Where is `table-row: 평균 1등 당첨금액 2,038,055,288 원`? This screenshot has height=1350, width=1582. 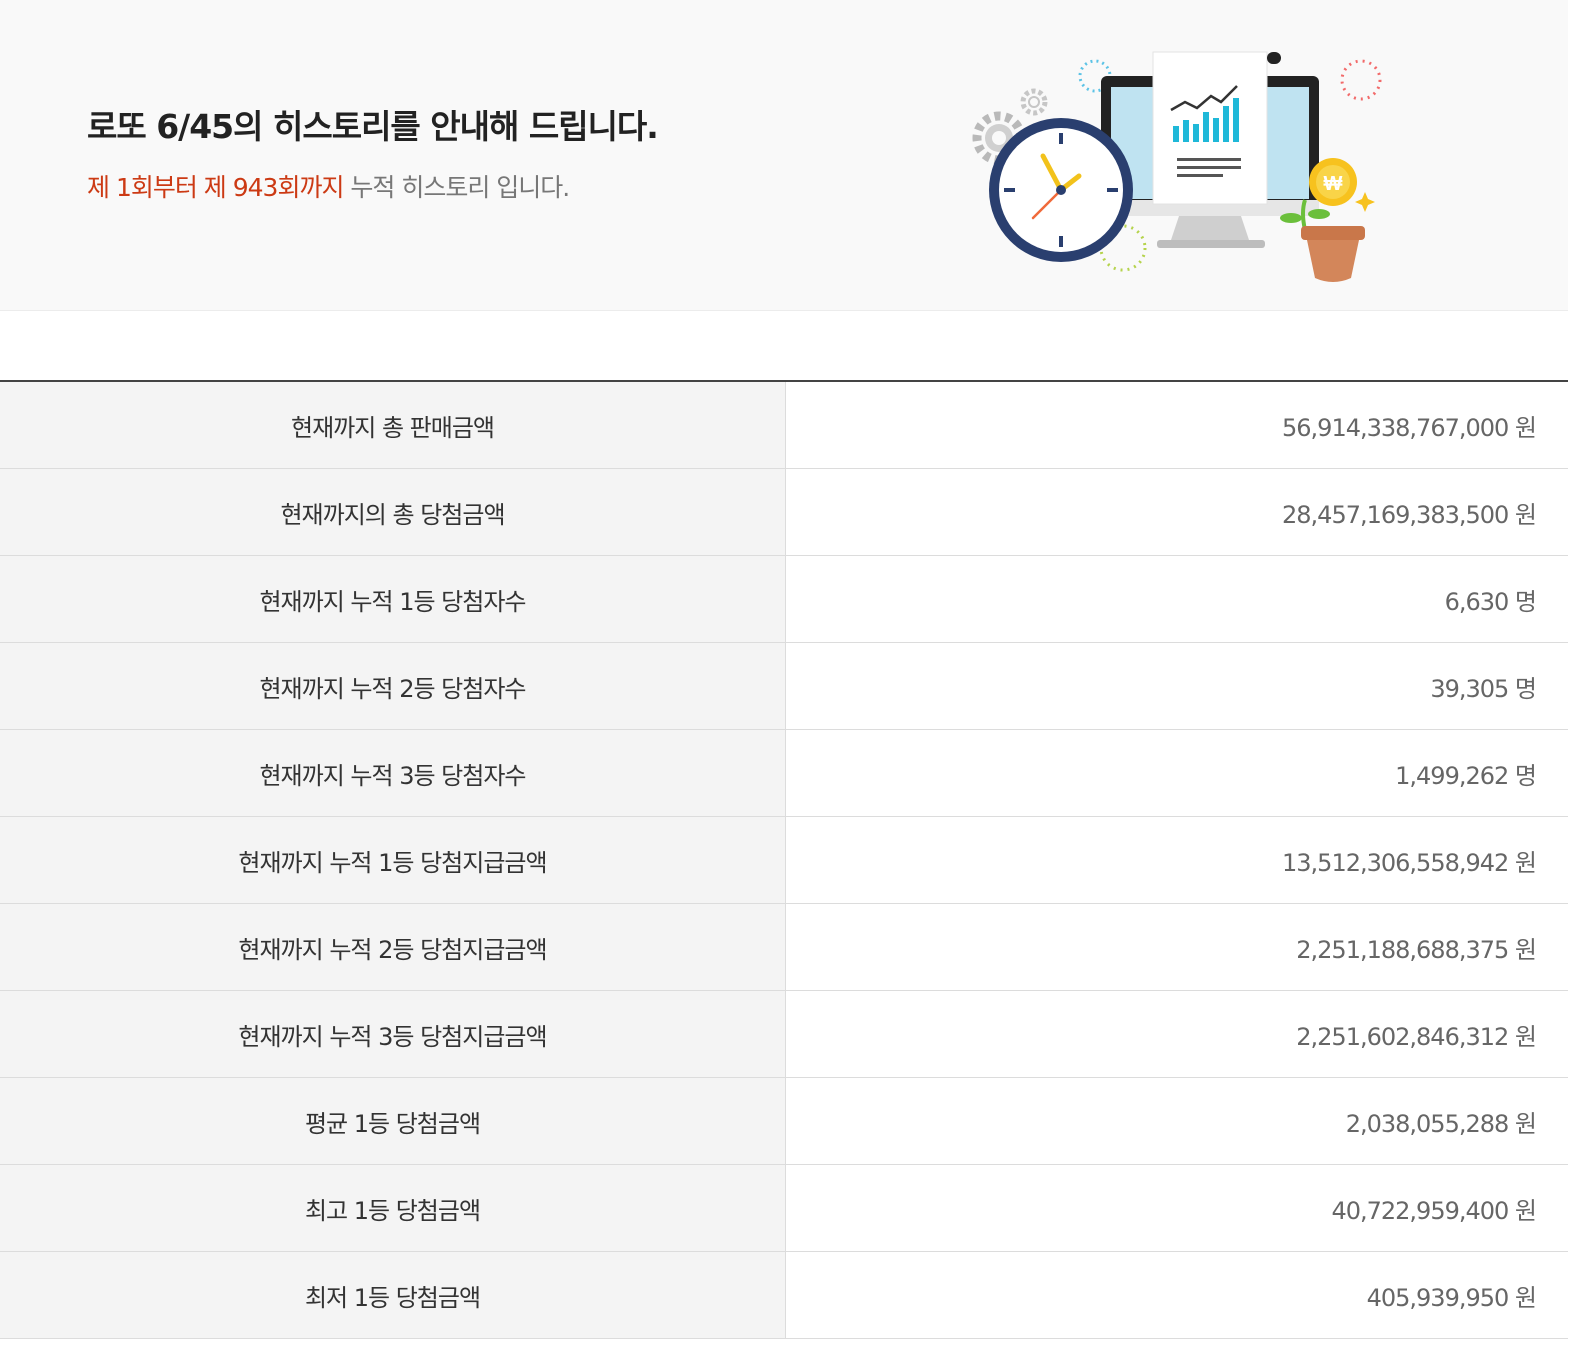
table-row: 평균 1등 당첨금액 2,038,055,288 원 is located at coordinates (784, 1121).